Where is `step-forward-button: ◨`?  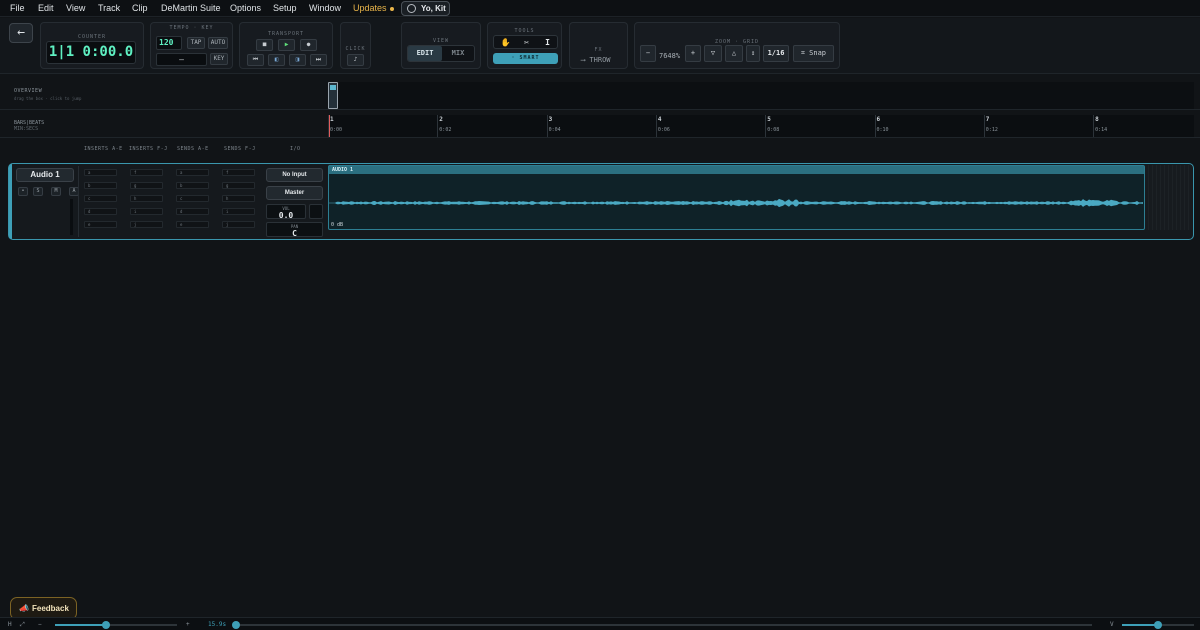 step-forward-button: ◨ is located at coordinates (297, 60).